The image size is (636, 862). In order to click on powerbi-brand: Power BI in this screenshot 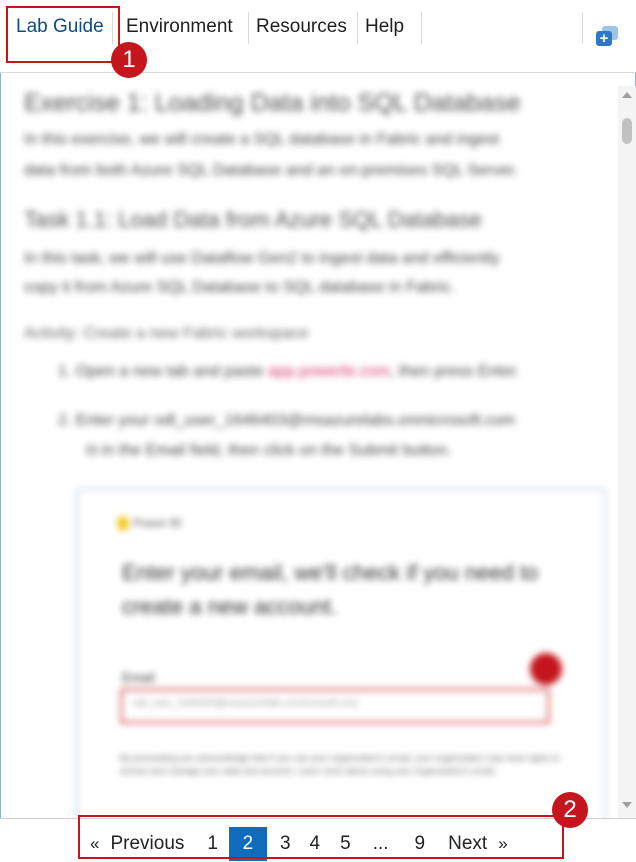, I will do `click(150, 523)`.